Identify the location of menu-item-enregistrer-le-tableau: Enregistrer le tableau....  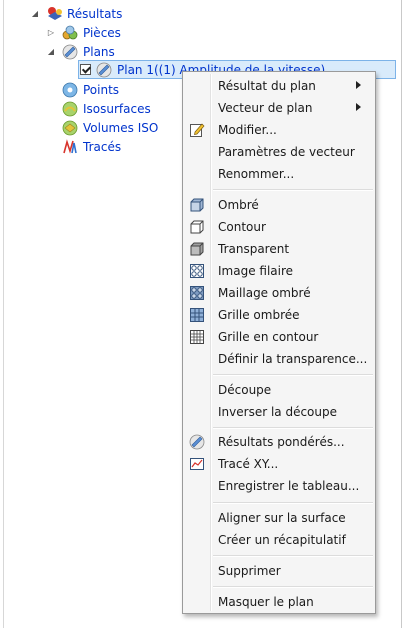
(279, 486).